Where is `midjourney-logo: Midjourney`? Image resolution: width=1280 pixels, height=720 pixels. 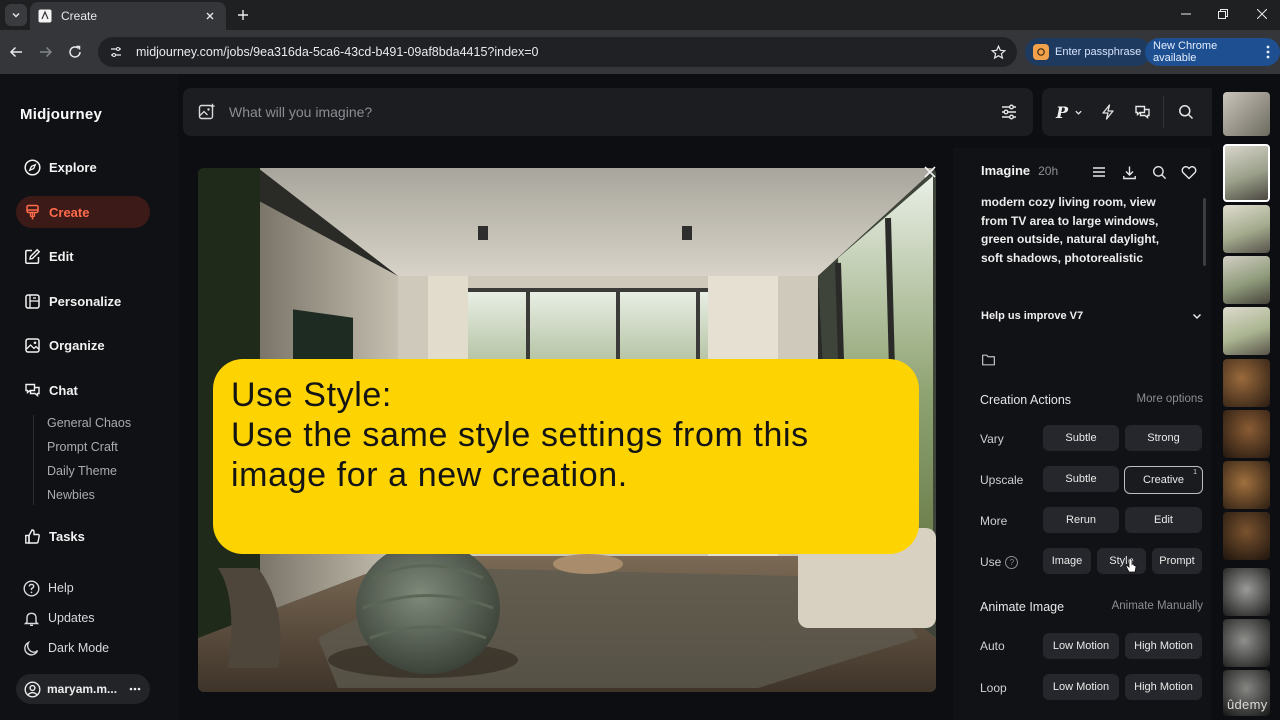 midjourney-logo: Midjourney is located at coordinates (61, 114).